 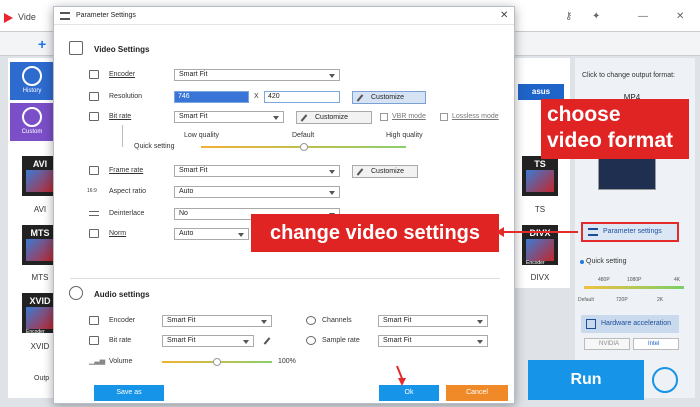 I want to click on choose-format-line2: video format, so click(x=610, y=140).